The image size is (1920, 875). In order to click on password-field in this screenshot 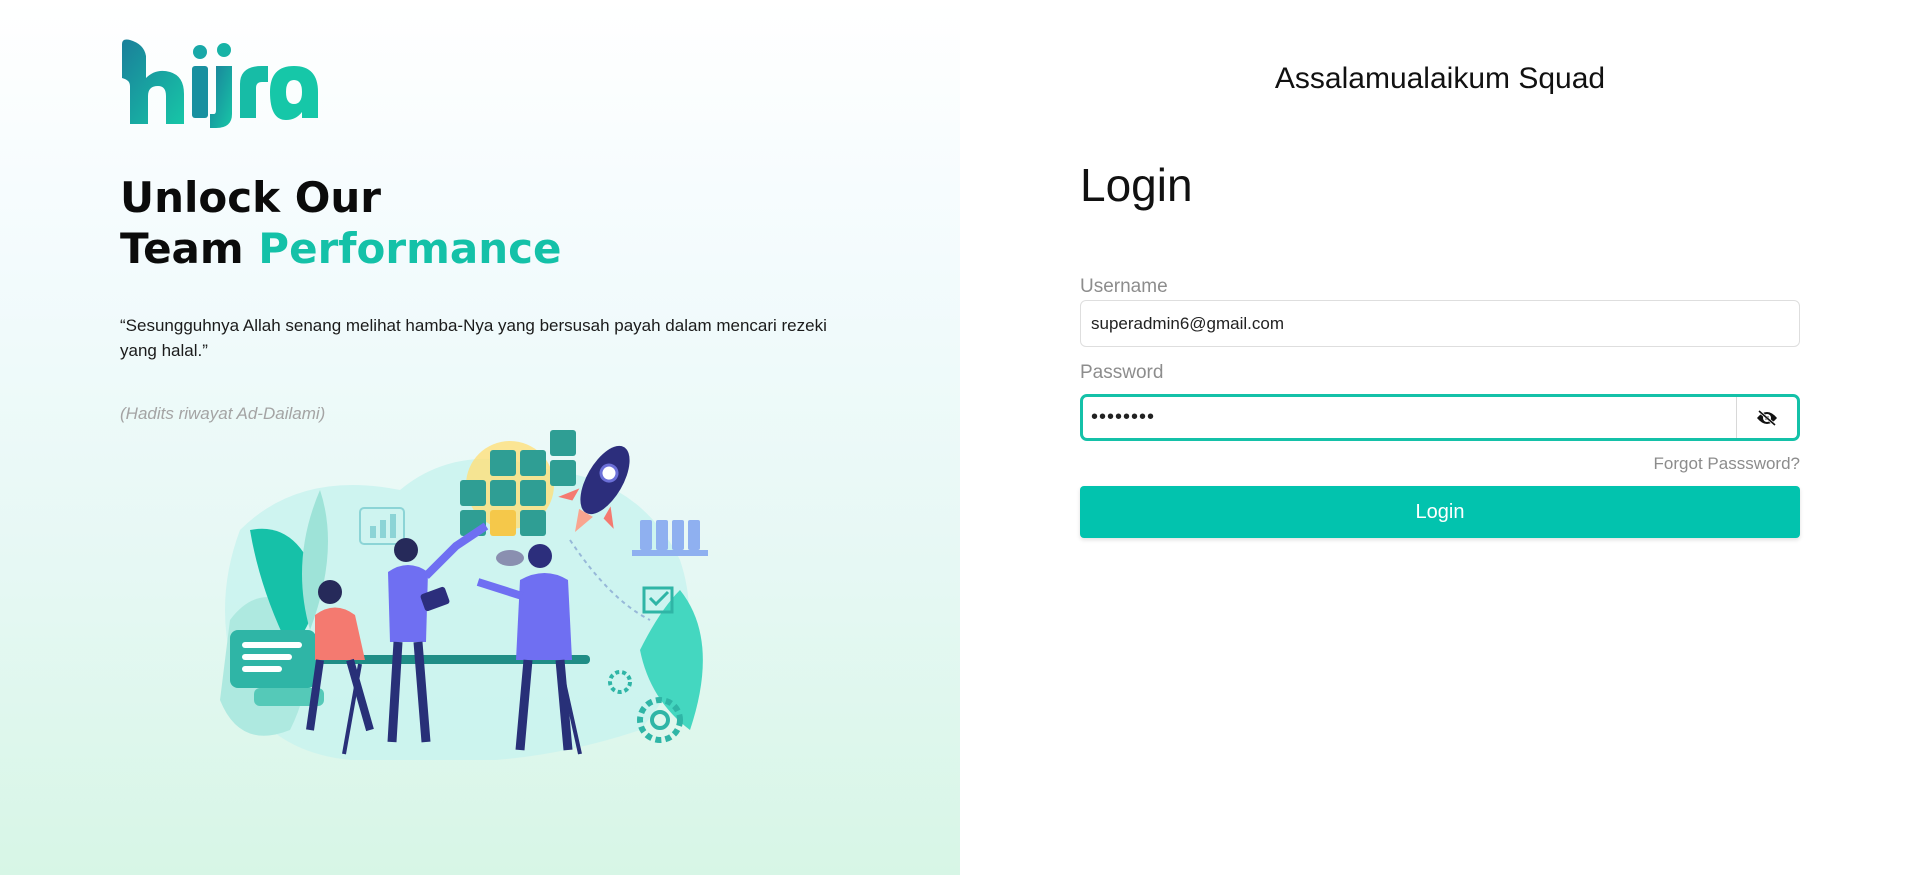, I will do `click(1440, 417)`.